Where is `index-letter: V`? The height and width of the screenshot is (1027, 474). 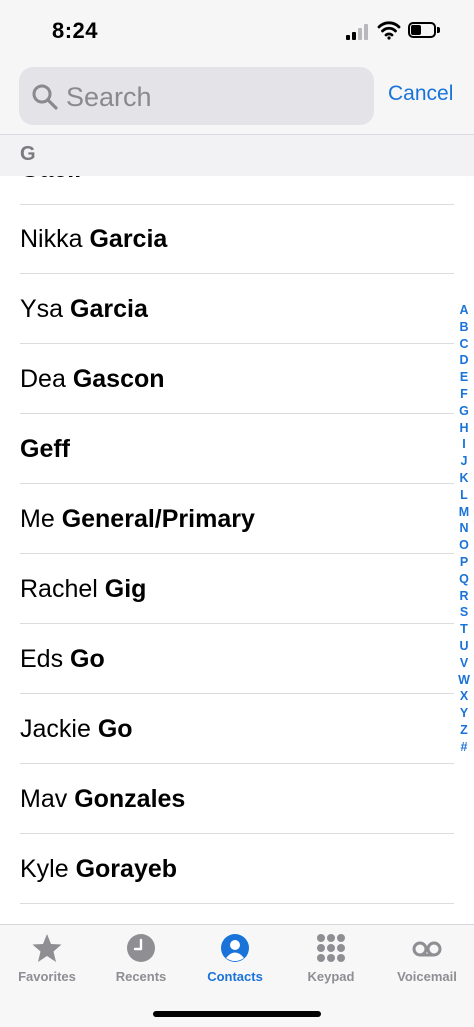
index-letter: V is located at coordinates (464, 663).